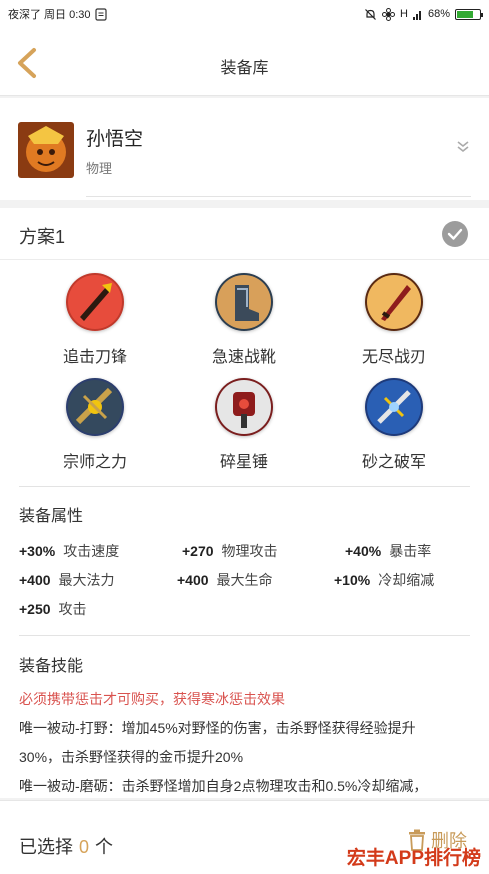 This screenshot has width=489, height=874. I want to click on equipment-item: 碎星锤, so click(244, 425).